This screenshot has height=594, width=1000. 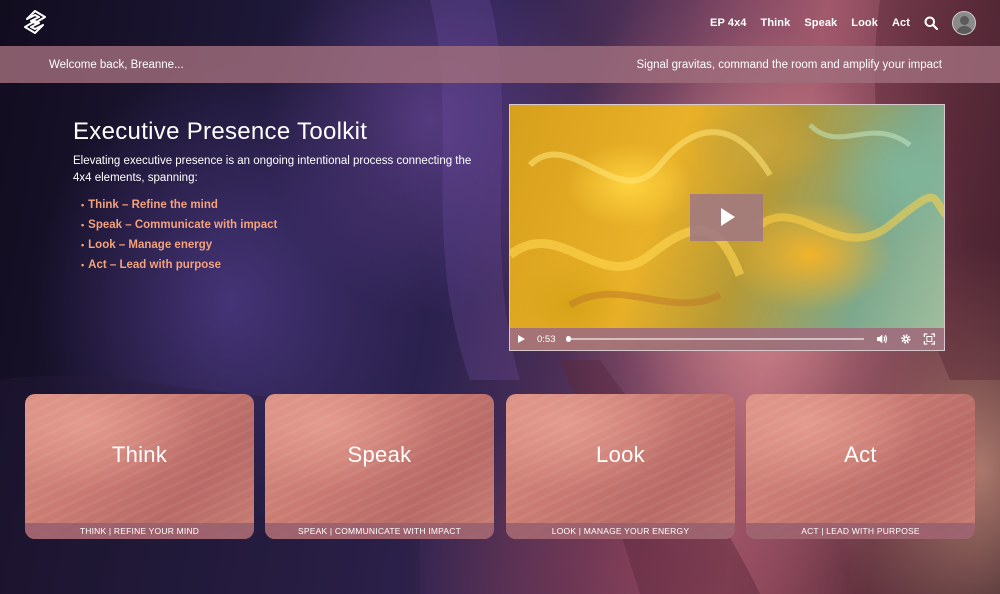 What do you see at coordinates (285, 245) in the screenshot?
I see `list-item: Look – Manage energy` at bounding box center [285, 245].